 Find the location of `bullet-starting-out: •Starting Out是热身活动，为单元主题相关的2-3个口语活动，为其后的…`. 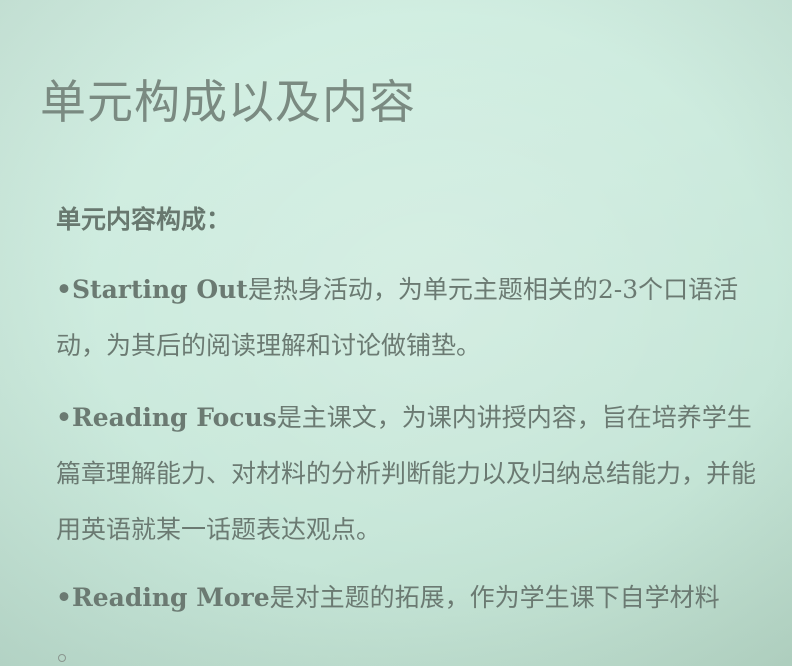

bullet-starting-out: •Starting Out是热身活动，为单元主题相关的2-3个口语活动，为其后的… is located at coordinates (406, 318).